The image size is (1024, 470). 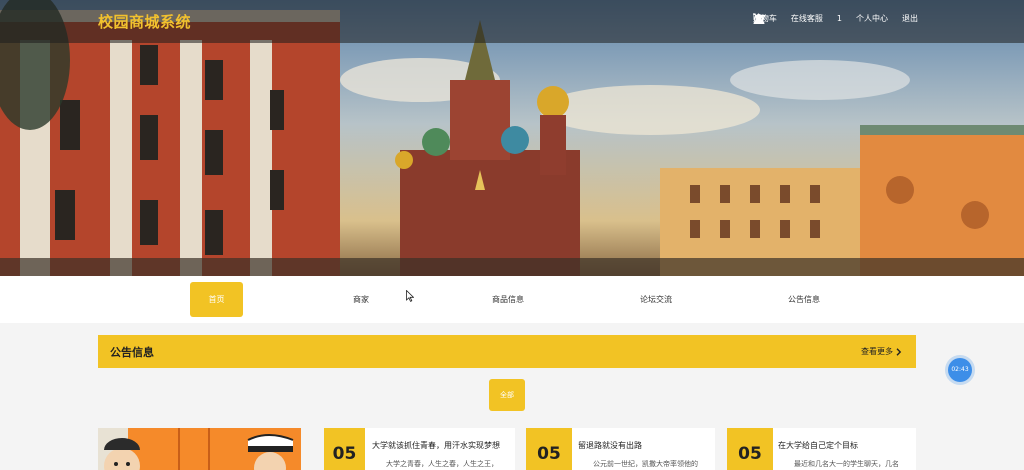 I want to click on view-more-link: 查看更多, so click(x=881, y=351).